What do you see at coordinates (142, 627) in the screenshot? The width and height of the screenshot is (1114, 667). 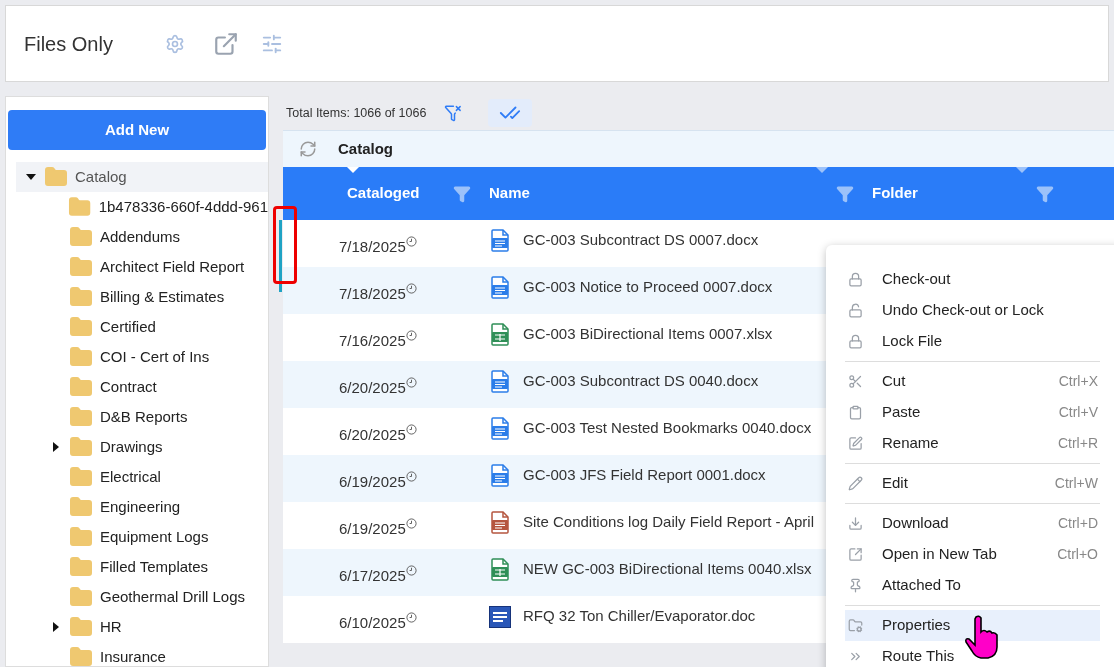 I see `tree-item: HR` at bounding box center [142, 627].